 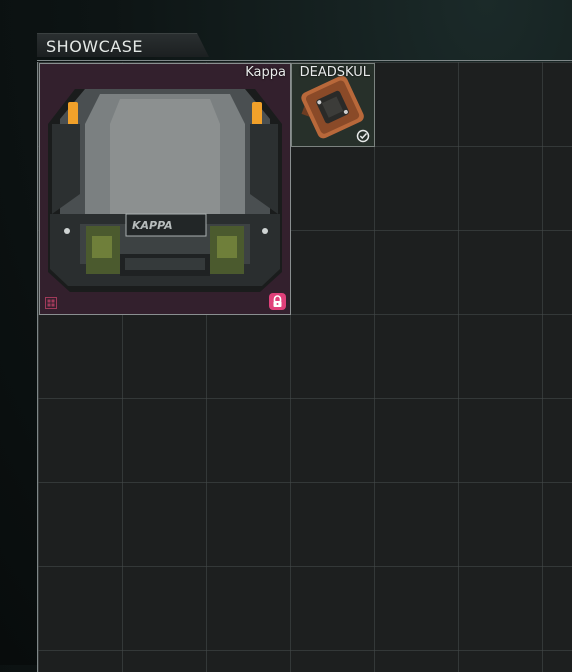 I want to click on kappa-case-image: KAPPA, so click(x=165, y=190).